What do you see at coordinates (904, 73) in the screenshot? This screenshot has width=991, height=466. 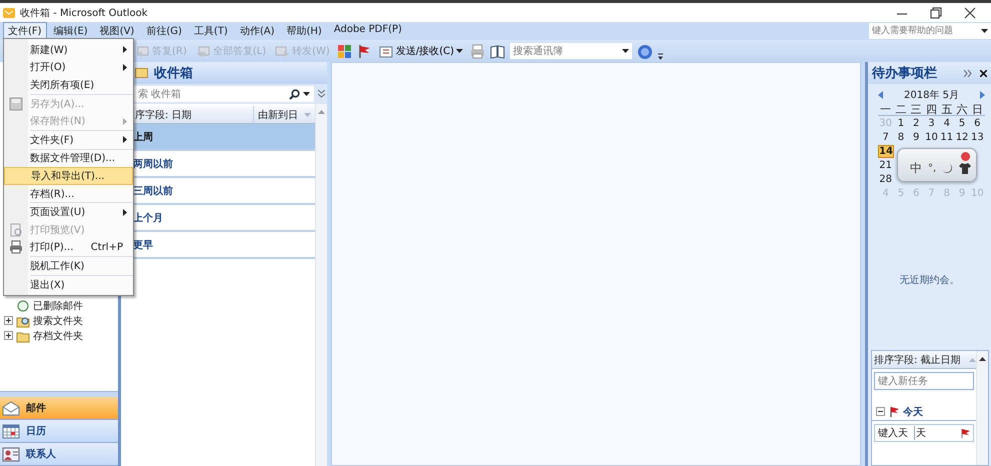 I see `todo-bar-title: 待办事项栏` at bounding box center [904, 73].